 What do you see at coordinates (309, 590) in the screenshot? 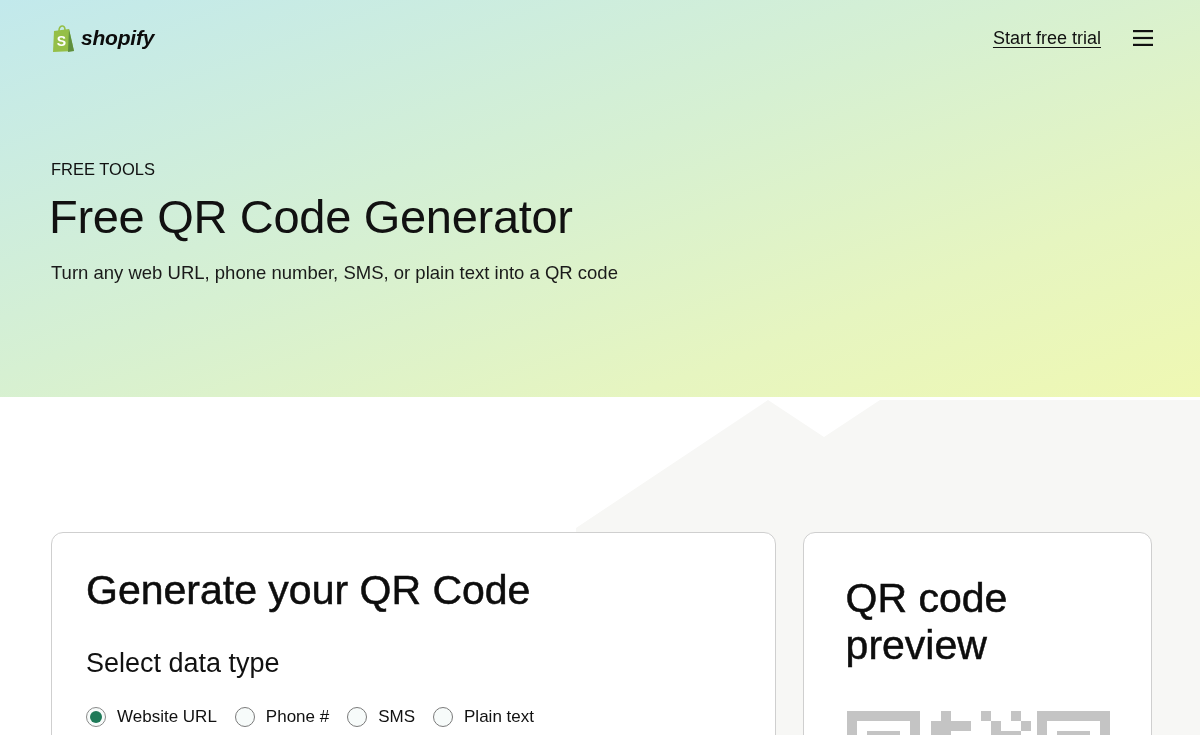
I see `generator-title: Generate your QR Code` at bounding box center [309, 590].